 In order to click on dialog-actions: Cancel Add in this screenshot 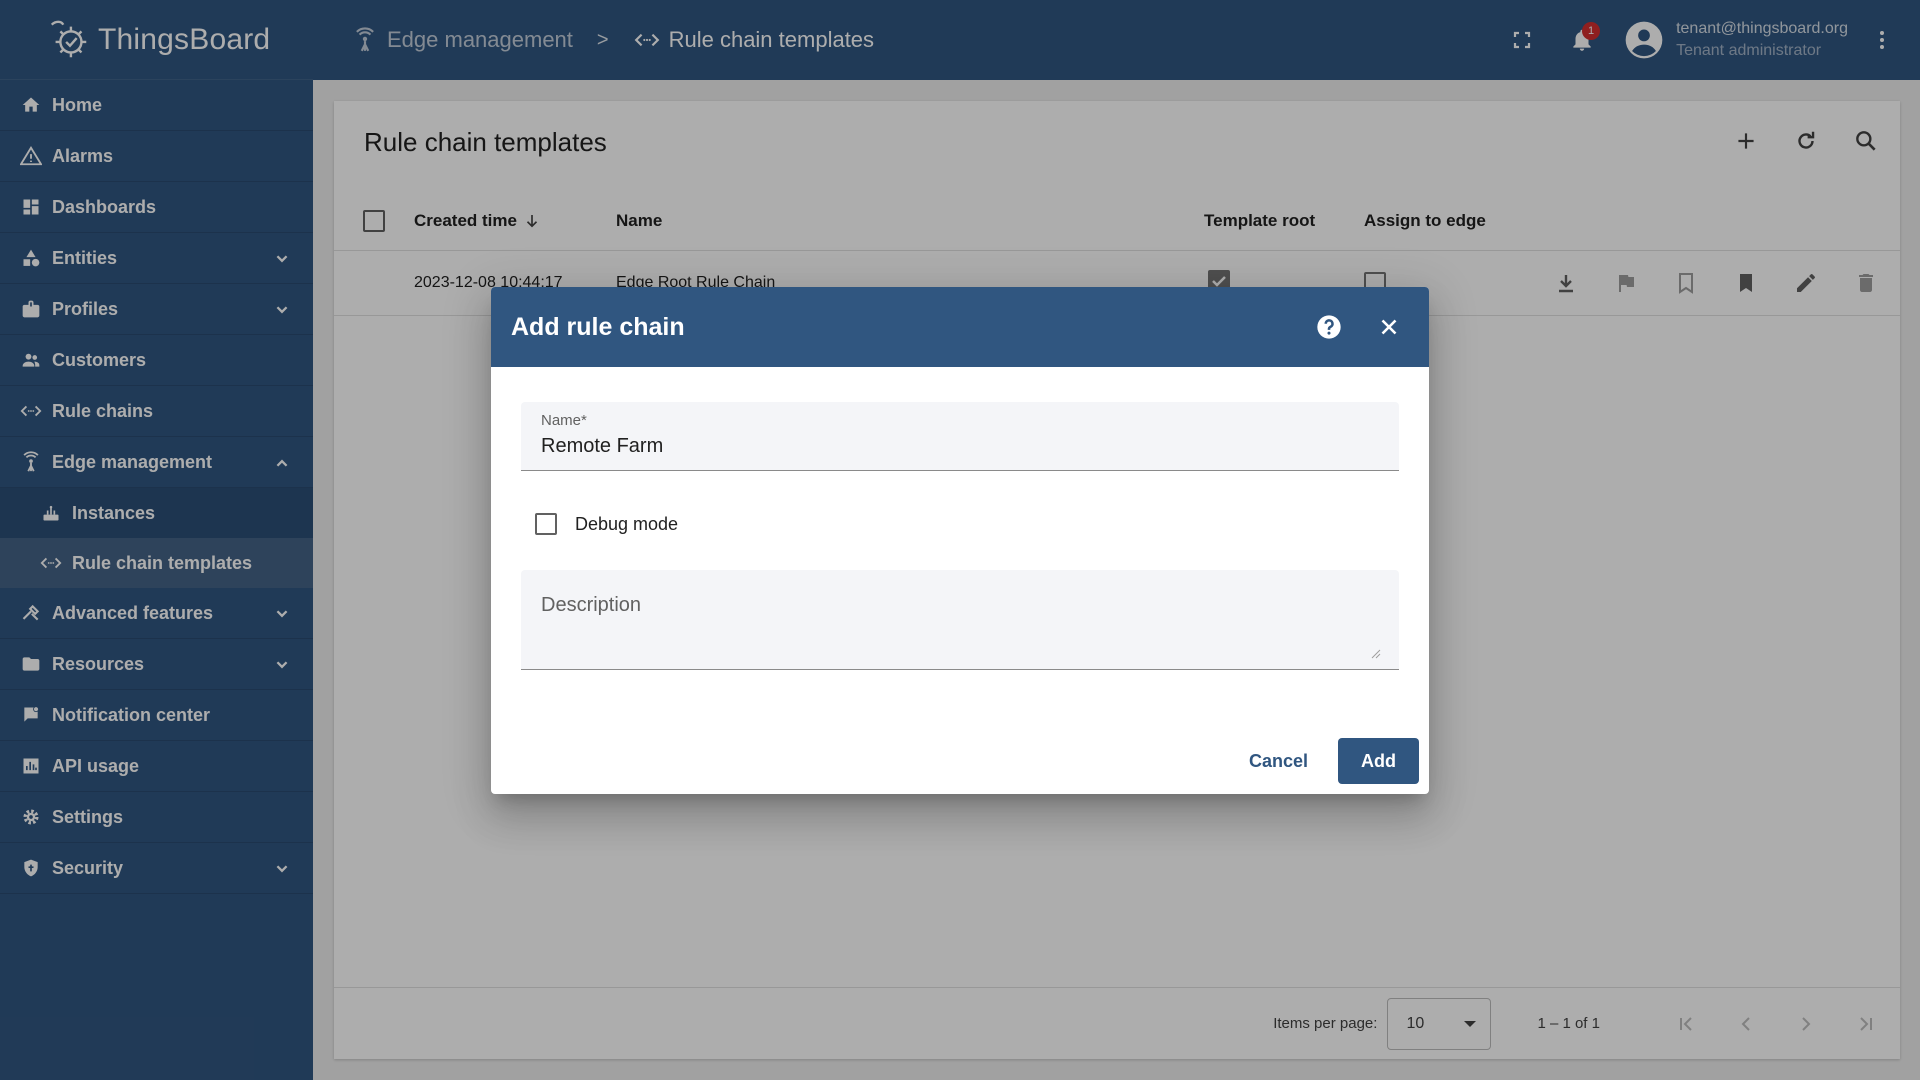, I will do `click(1326, 761)`.